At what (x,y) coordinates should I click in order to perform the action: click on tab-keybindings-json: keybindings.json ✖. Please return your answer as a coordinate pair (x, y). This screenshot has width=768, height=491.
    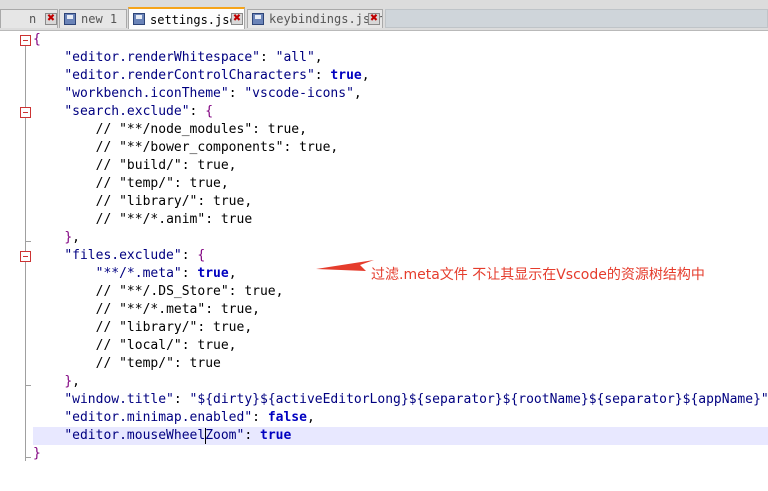
    Looking at the image, I should click on (315, 18).